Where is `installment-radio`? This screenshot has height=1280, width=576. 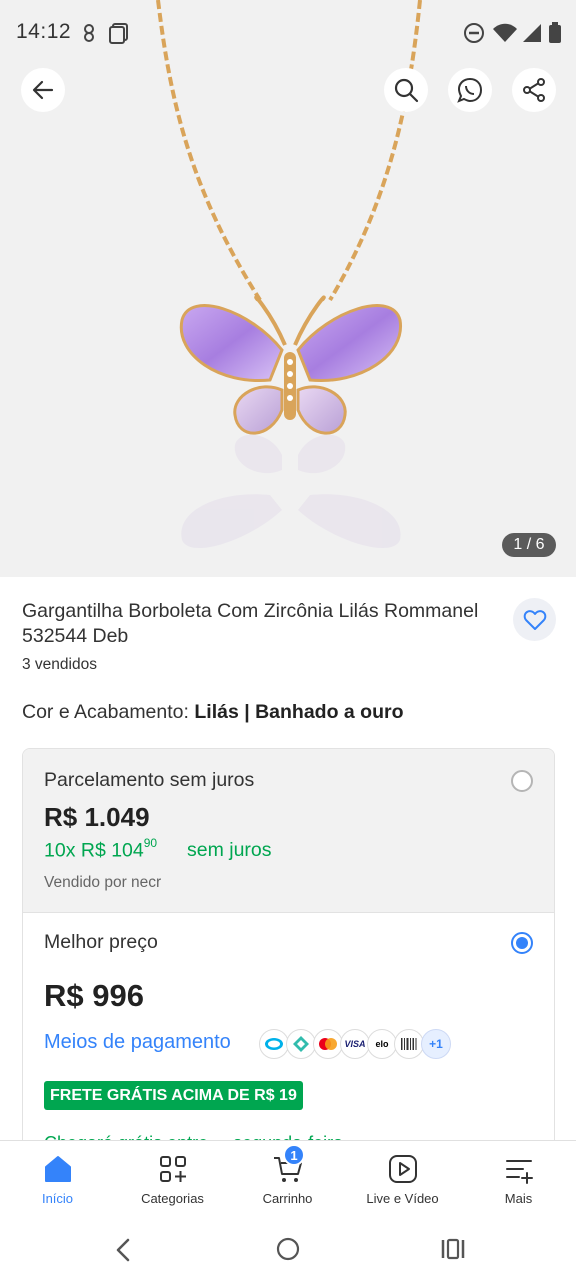
installment-radio is located at coordinates (522, 781).